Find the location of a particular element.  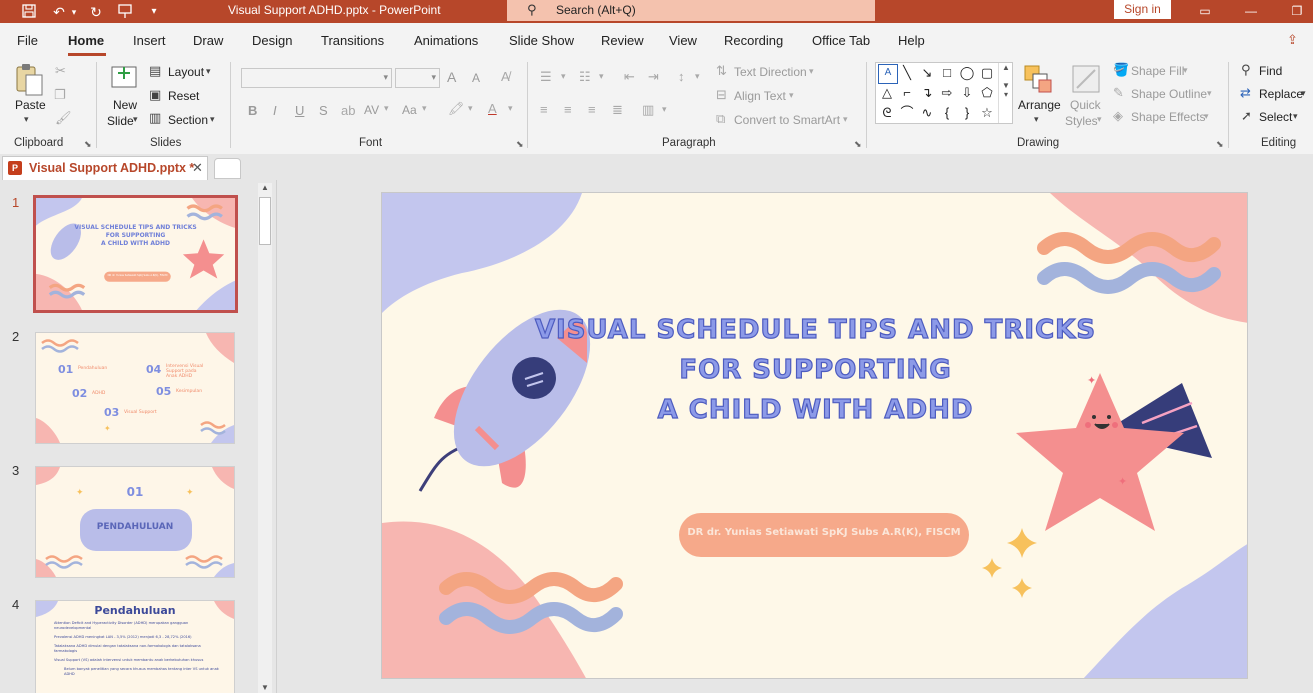

layout-icon: ▤ is located at coordinates (155, 71).